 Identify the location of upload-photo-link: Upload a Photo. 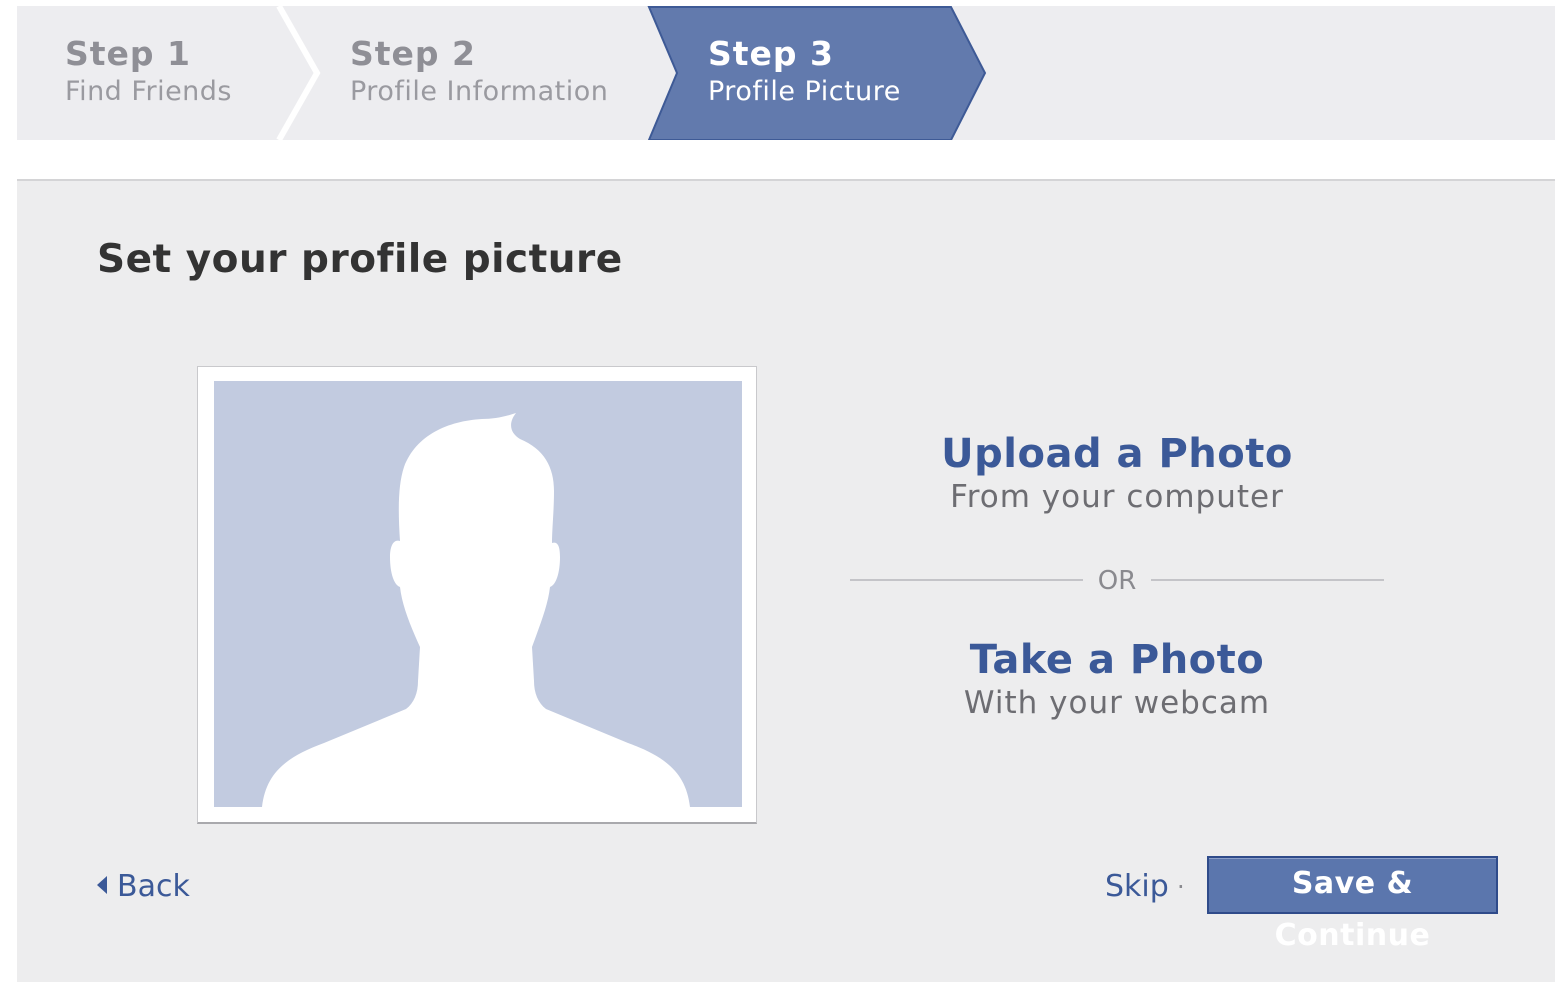
(1117, 454).